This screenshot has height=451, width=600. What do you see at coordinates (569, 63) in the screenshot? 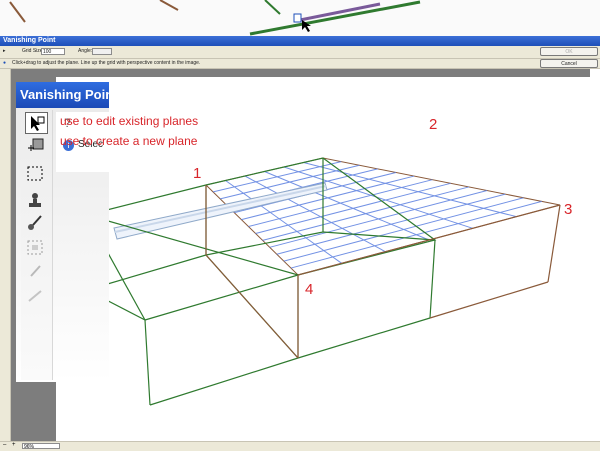
I see `cancel-button: Cancel` at bounding box center [569, 63].